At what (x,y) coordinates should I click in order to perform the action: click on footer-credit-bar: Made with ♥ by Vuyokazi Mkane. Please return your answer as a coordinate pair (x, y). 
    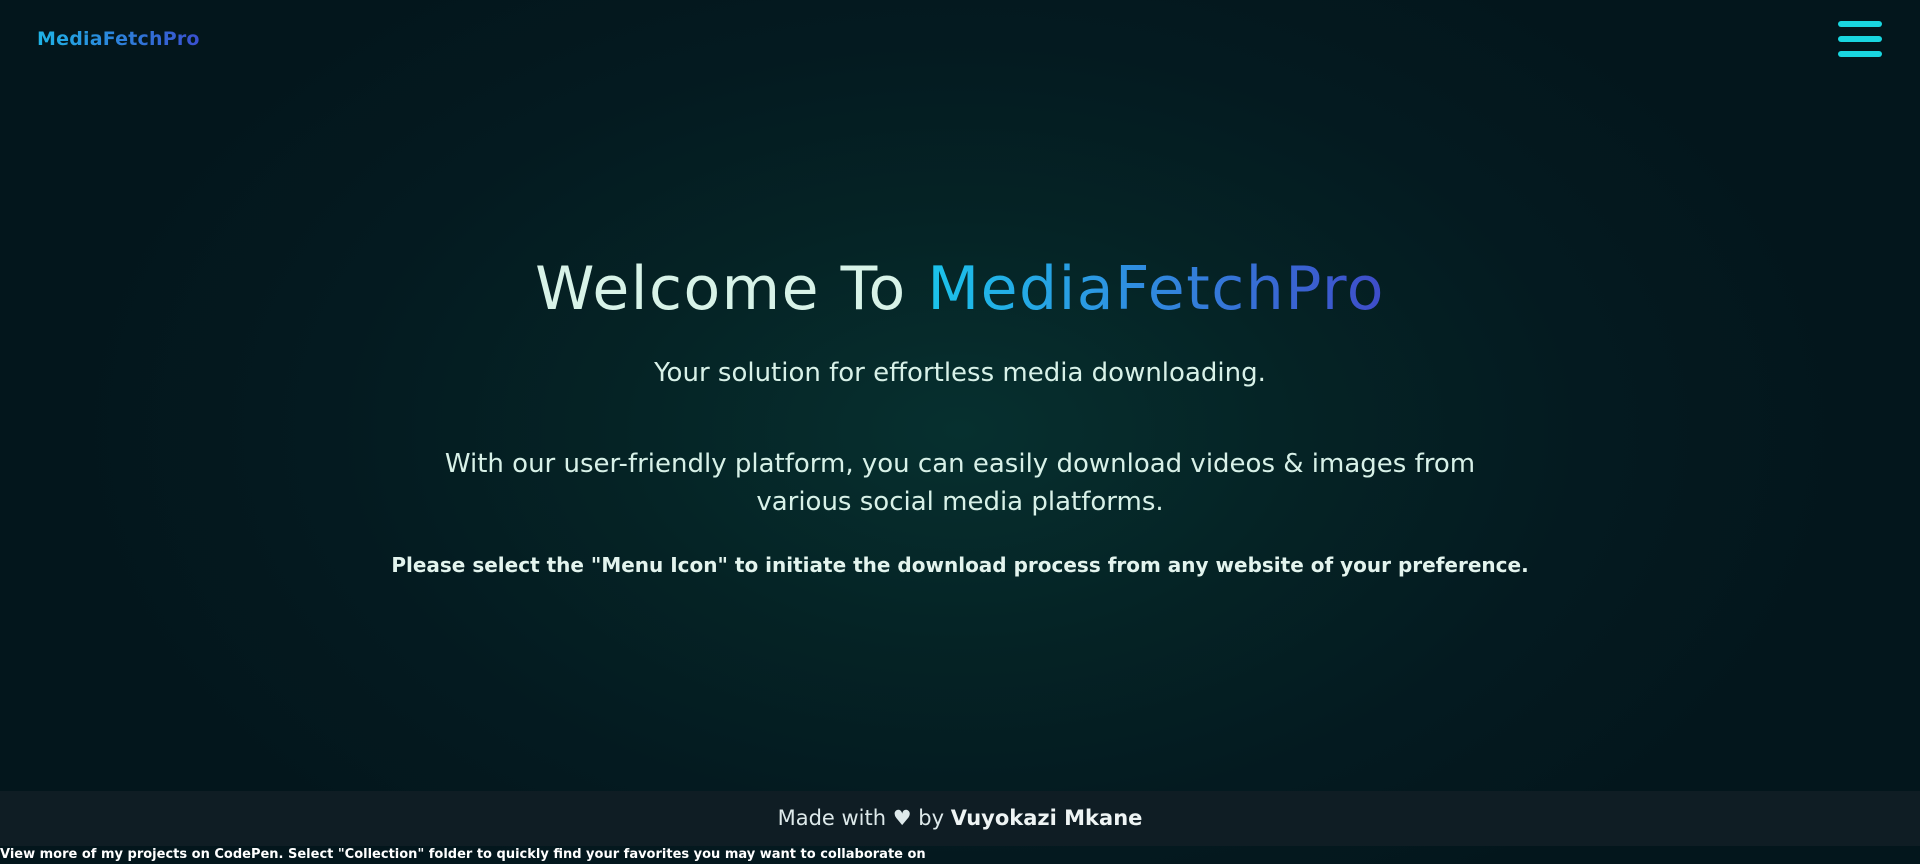
    Looking at the image, I should click on (960, 818).